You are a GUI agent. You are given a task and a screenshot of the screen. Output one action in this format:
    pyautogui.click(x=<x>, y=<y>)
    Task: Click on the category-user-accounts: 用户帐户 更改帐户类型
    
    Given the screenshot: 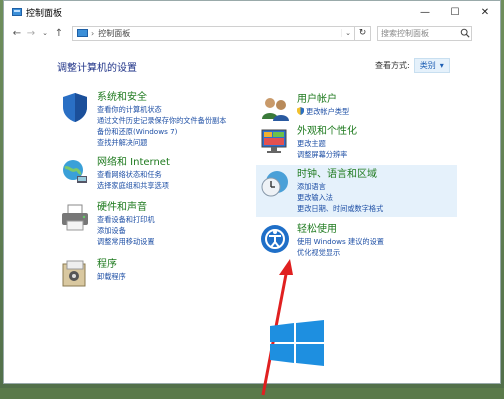 What is the action you would take?
    pyautogui.click(x=304, y=109)
    